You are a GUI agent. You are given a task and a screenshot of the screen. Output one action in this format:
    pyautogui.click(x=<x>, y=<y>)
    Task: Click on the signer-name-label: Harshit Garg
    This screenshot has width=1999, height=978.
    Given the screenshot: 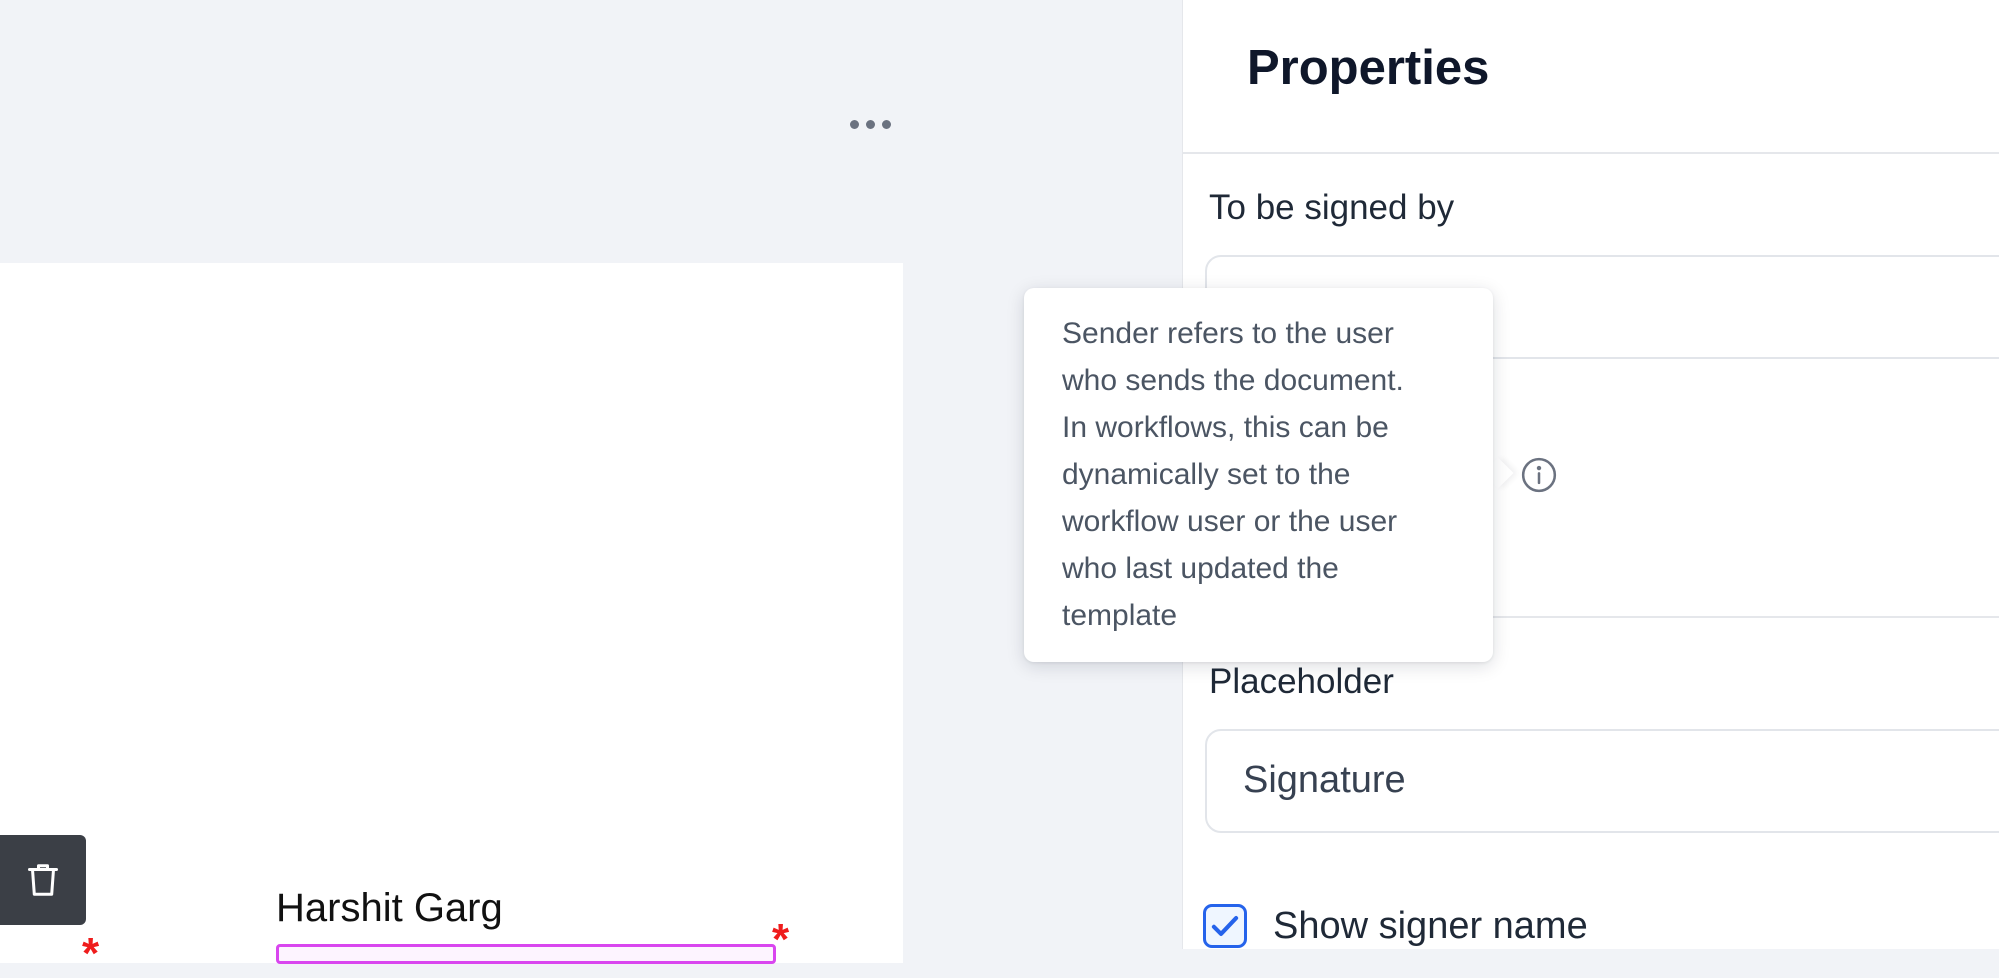 What is the action you would take?
    pyautogui.click(x=389, y=908)
    